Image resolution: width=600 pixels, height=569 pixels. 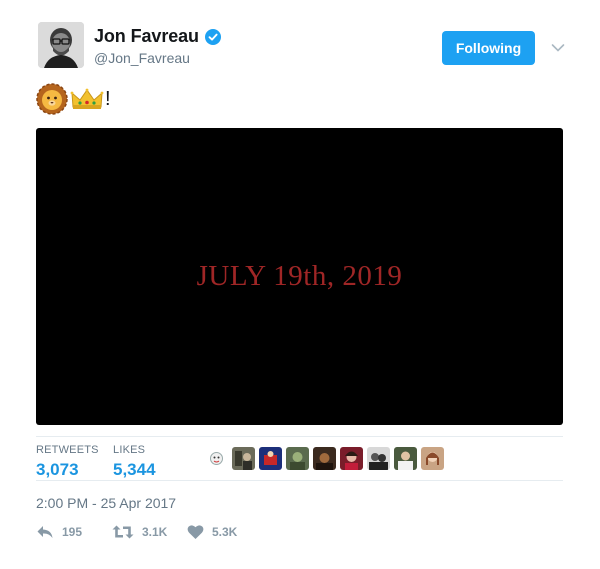 I want to click on tweet-text: !, so click(x=73, y=99).